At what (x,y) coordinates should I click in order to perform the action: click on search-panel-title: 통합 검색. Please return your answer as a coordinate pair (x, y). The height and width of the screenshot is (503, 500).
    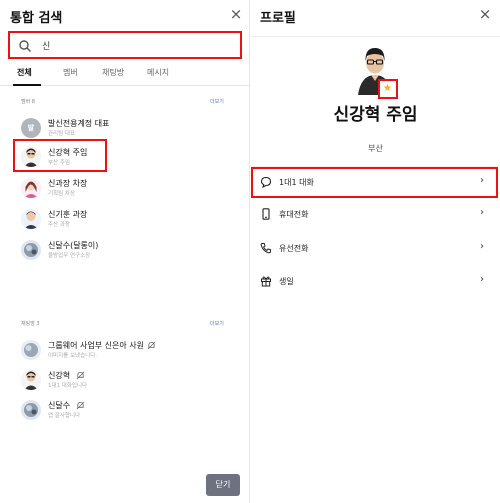
    Looking at the image, I should click on (36, 18).